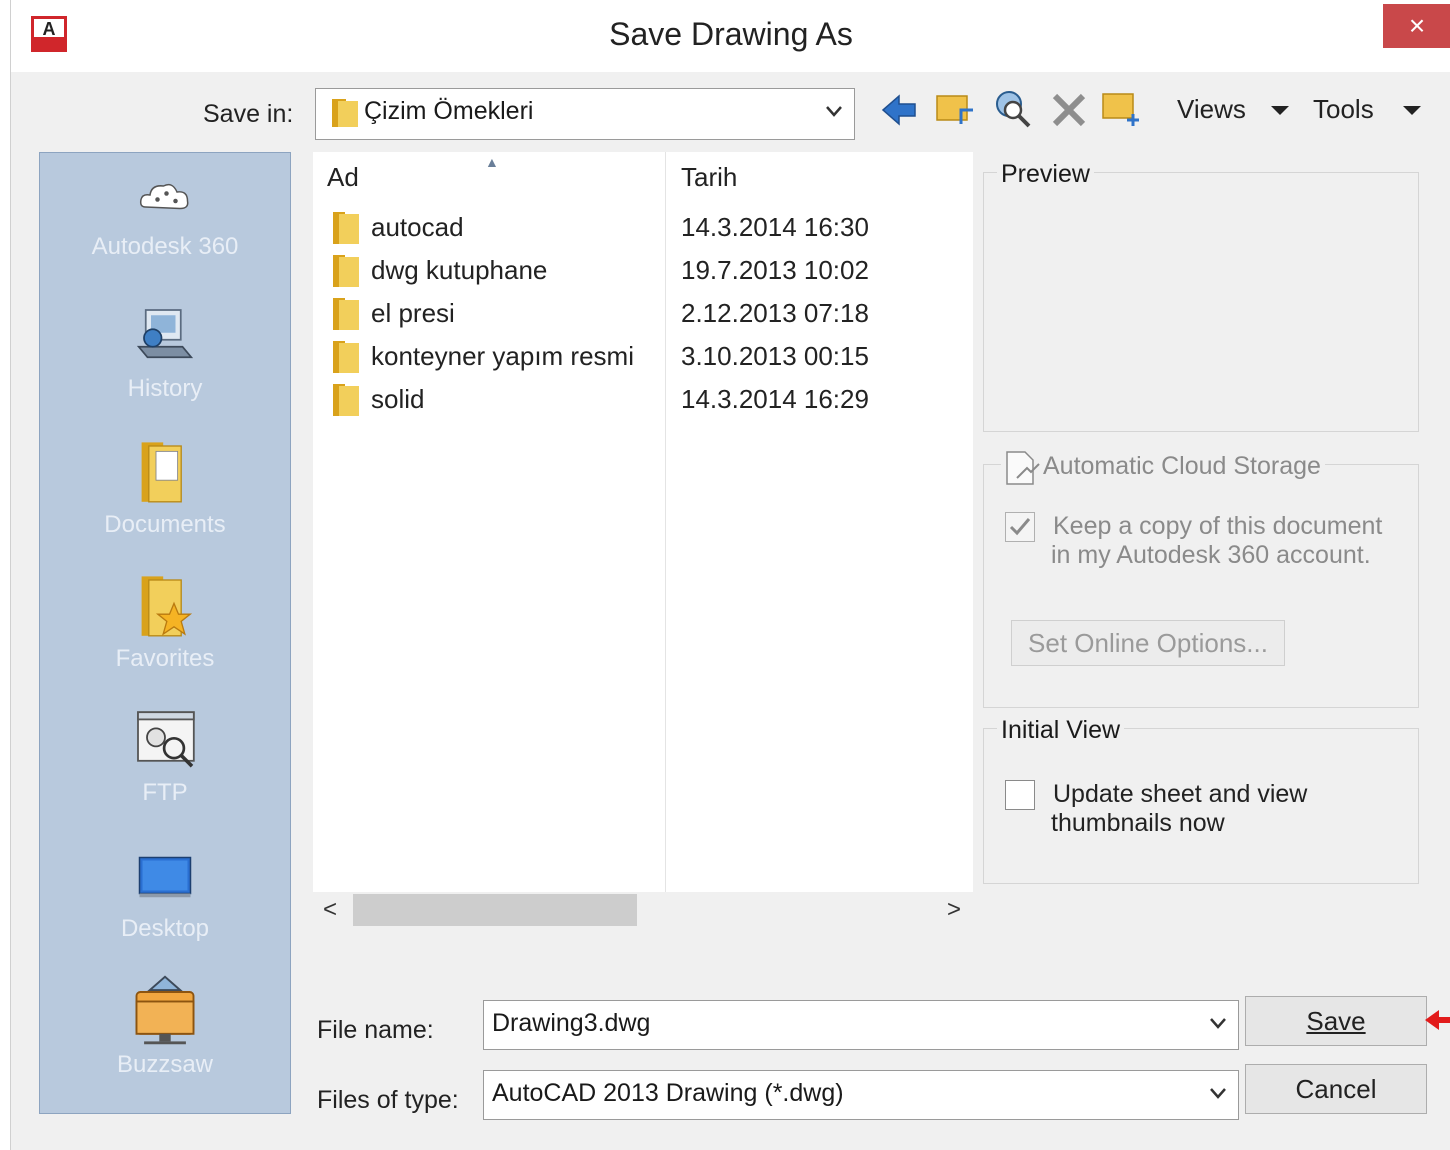 This screenshot has height=1150, width=1450. I want to click on file-row: autocad 14.3.2014 16:30, so click(643, 228).